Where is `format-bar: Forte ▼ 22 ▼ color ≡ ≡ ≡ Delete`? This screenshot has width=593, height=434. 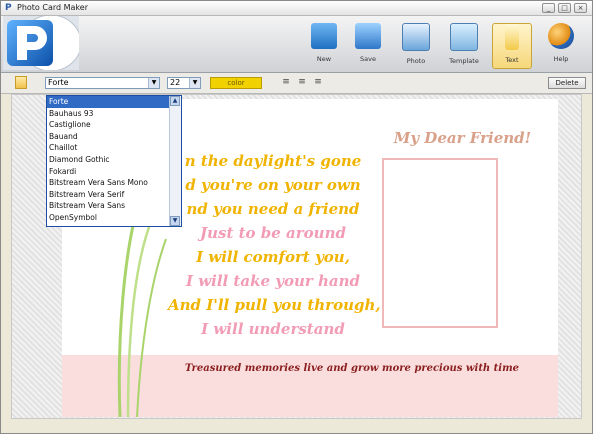 format-bar: Forte ▼ 22 ▼ color ≡ ≡ ≡ Delete is located at coordinates (296, 83).